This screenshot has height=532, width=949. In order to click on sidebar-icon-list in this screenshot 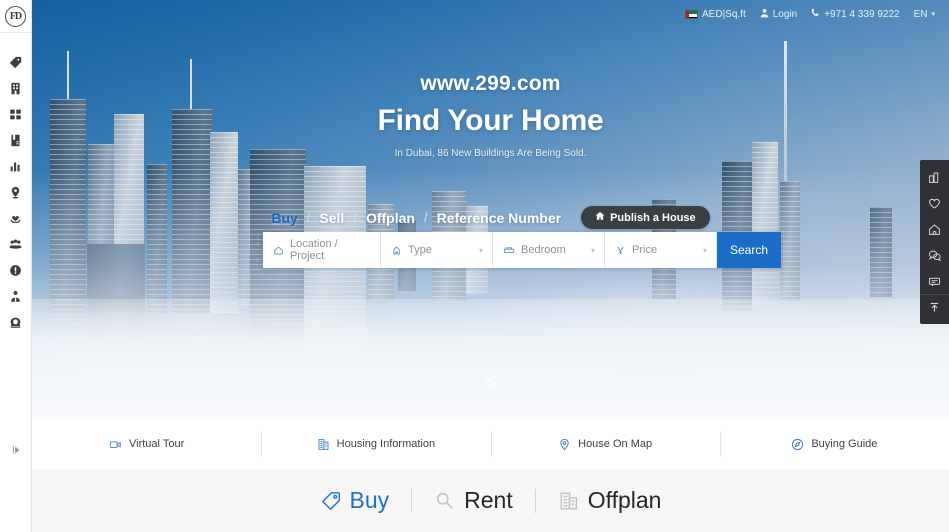, I will do `click(16, 184)`.